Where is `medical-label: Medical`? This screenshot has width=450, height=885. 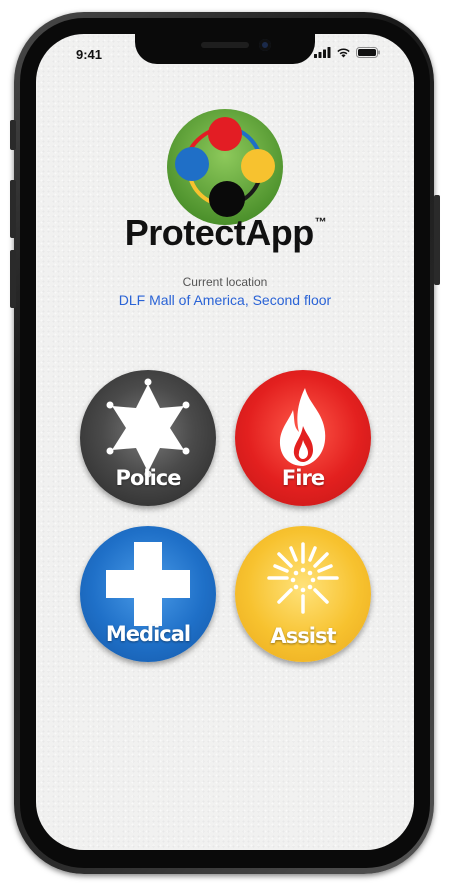 medical-label: Medical is located at coordinates (148, 634).